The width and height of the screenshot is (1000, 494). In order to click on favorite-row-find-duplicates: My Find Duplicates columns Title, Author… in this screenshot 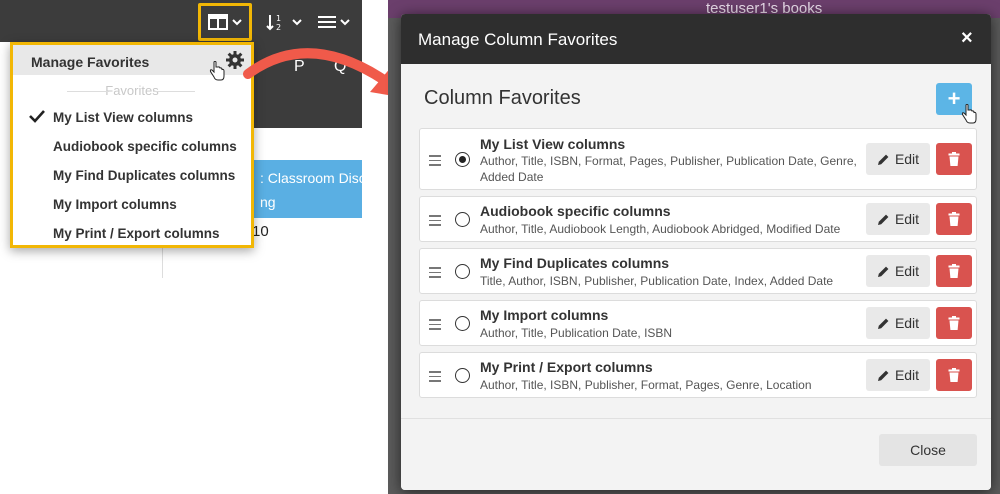, I will do `click(698, 271)`.